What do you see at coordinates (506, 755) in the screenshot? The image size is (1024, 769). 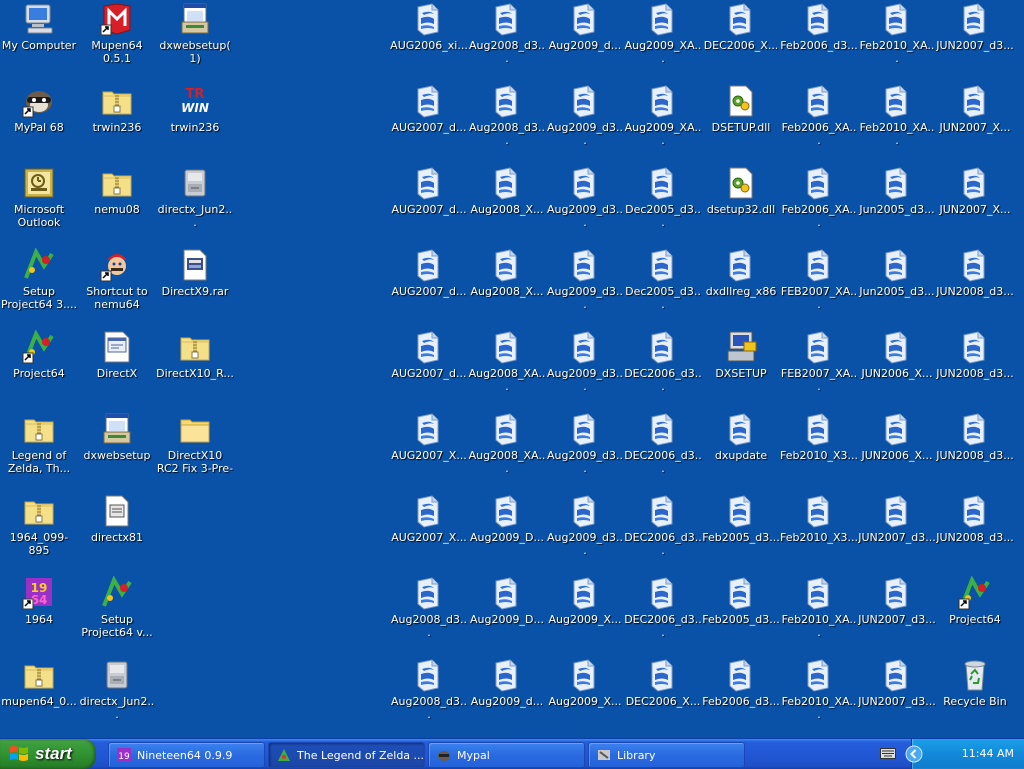 I see `task-mypal: Mypal` at bounding box center [506, 755].